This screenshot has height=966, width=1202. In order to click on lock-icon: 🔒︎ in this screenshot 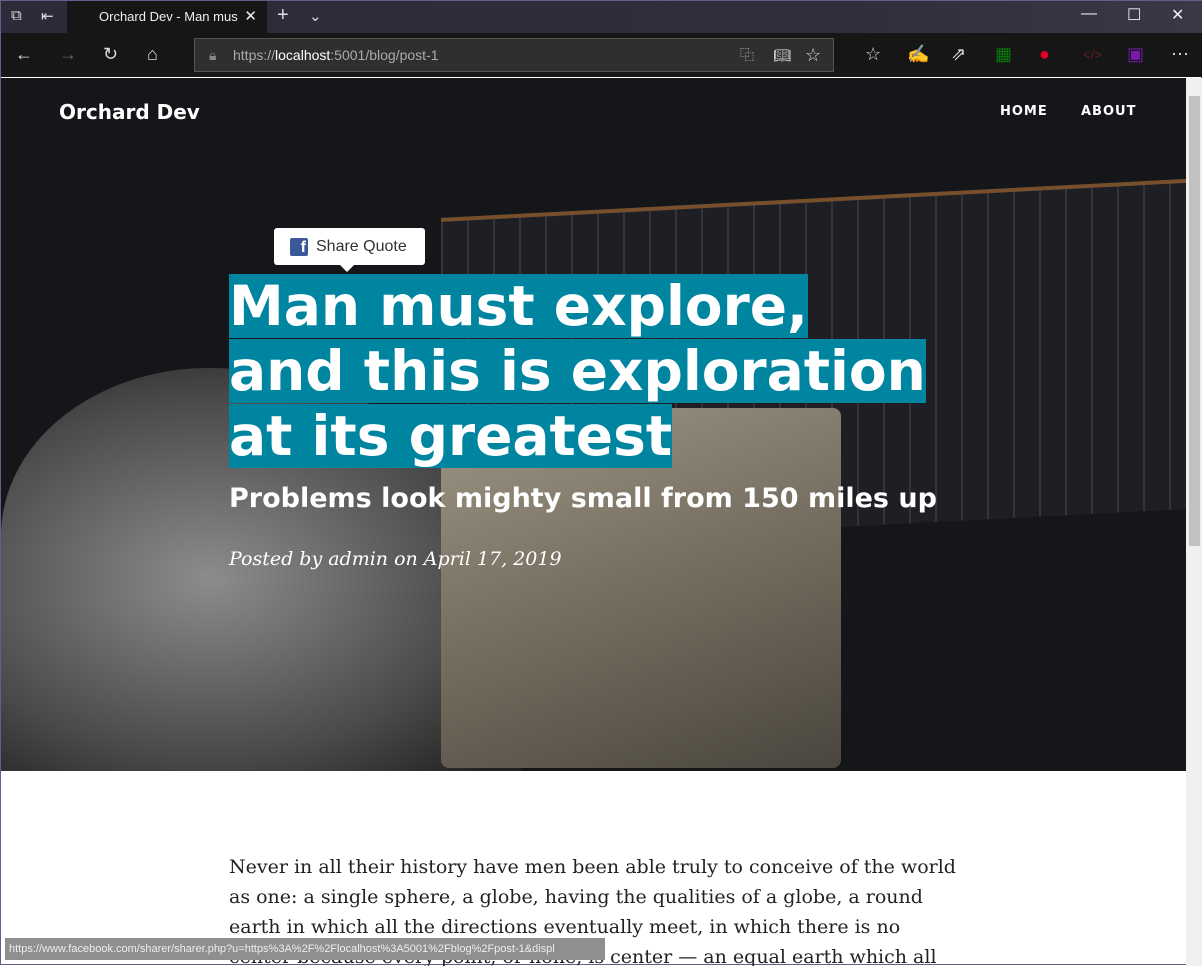, I will do `click(213, 55)`.